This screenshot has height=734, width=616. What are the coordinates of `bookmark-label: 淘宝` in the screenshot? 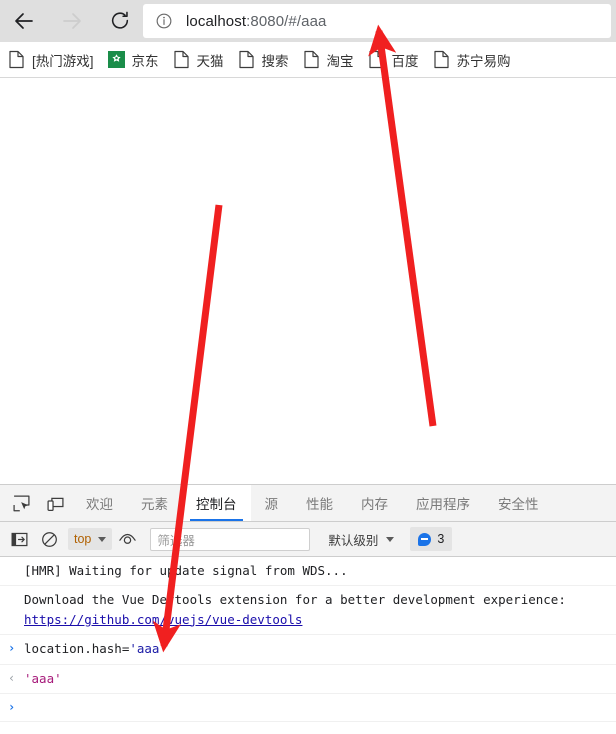 It's located at (340, 61).